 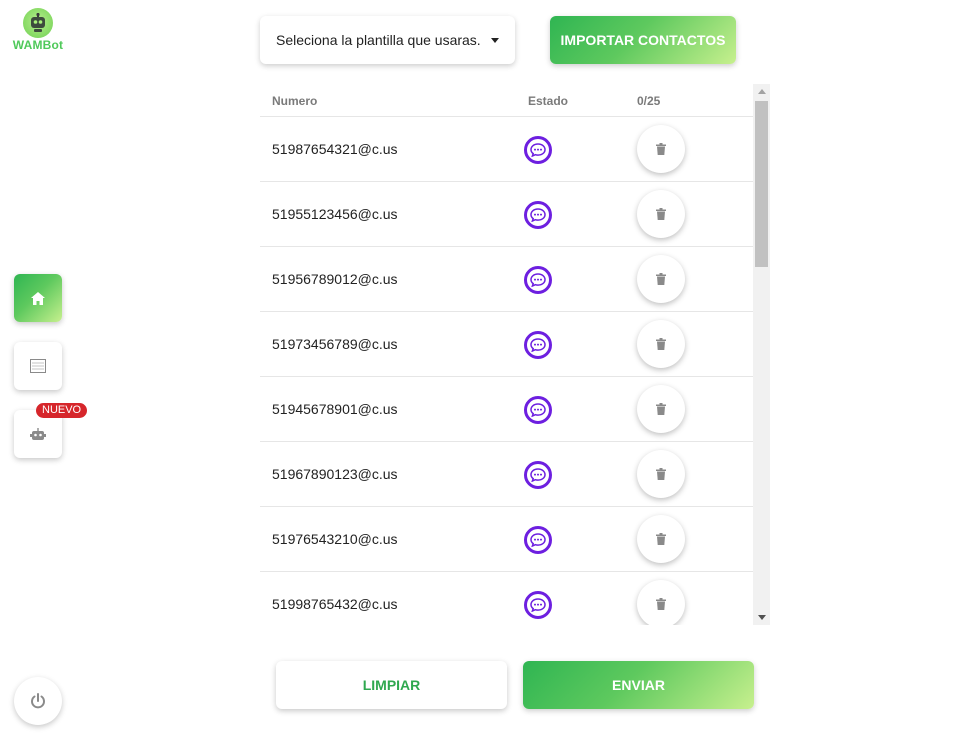 I want to click on column-header-numero: Numero, so click(x=295, y=101).